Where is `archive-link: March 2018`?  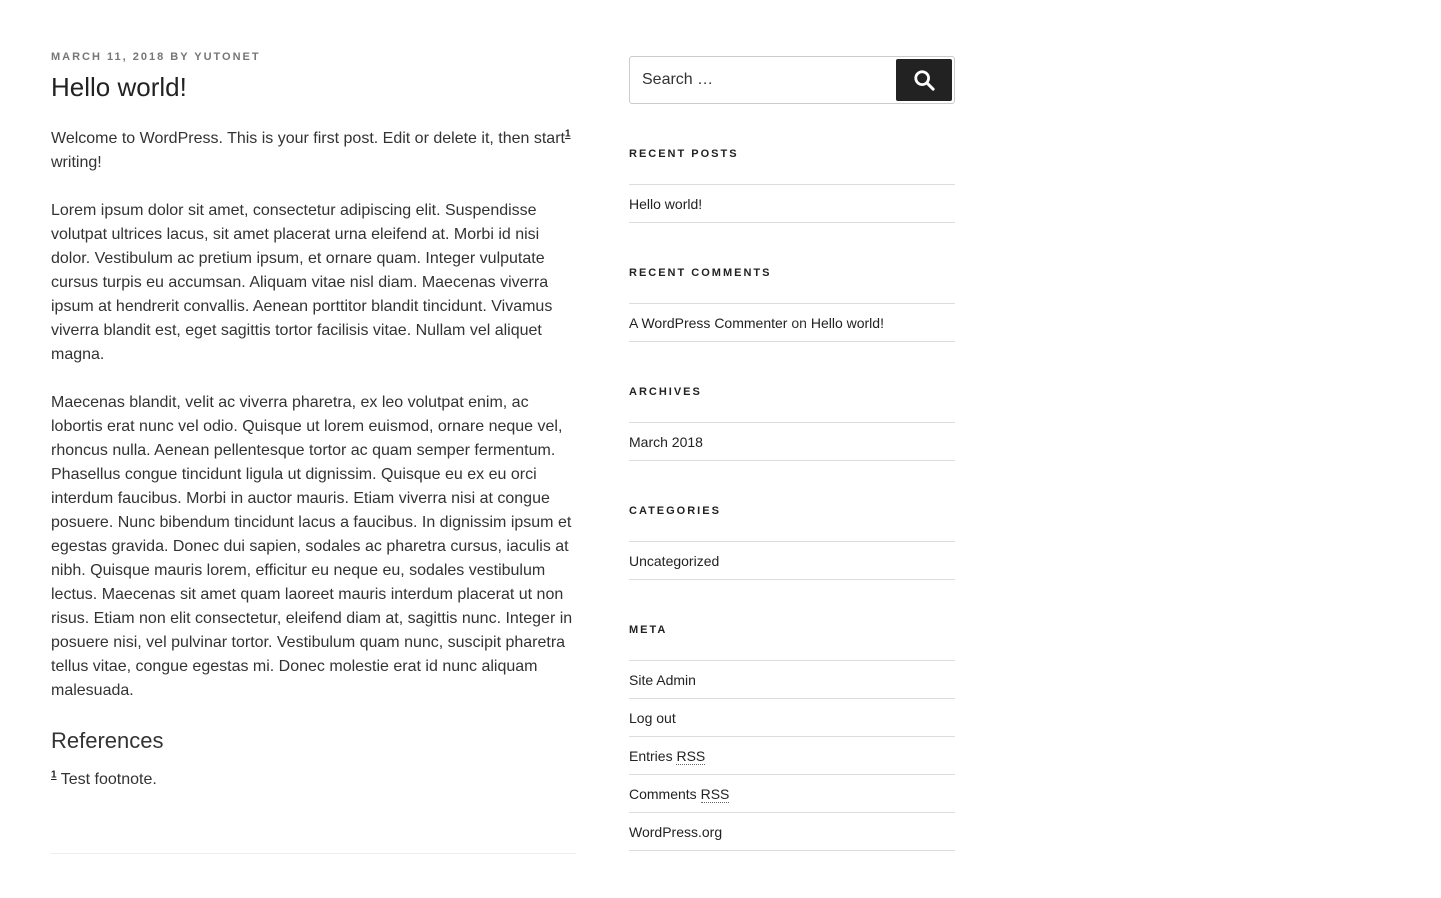 archive-link: March 2018 is located at coordinates (666, 442).